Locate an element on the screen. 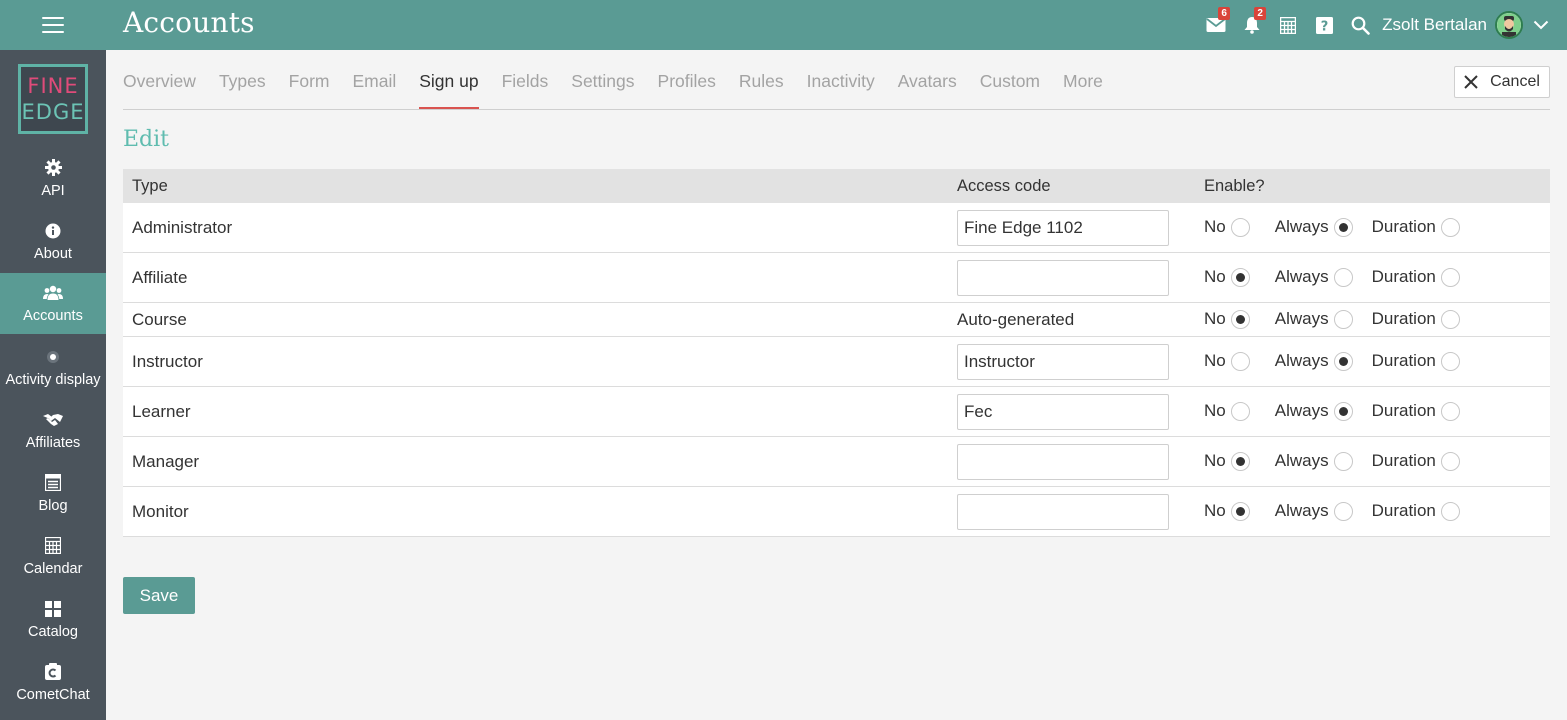  table-row: Course Auto-generated No Always Duration is located at coordinates (836, 320).